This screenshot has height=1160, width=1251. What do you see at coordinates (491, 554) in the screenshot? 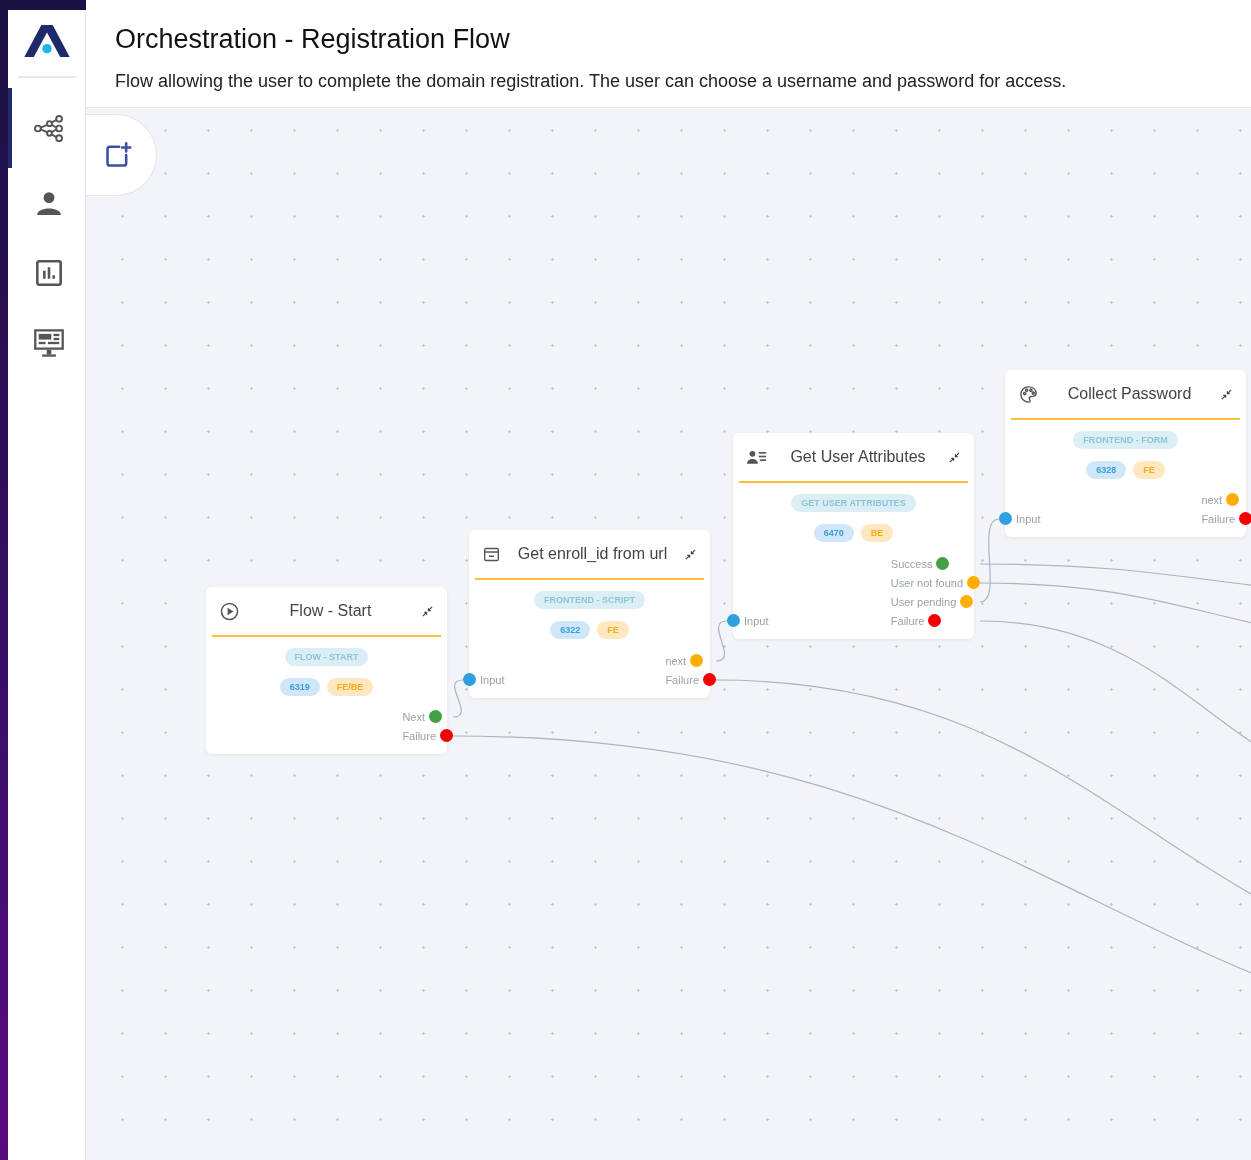
I see `window-icon` at bounding box center [491, 554].